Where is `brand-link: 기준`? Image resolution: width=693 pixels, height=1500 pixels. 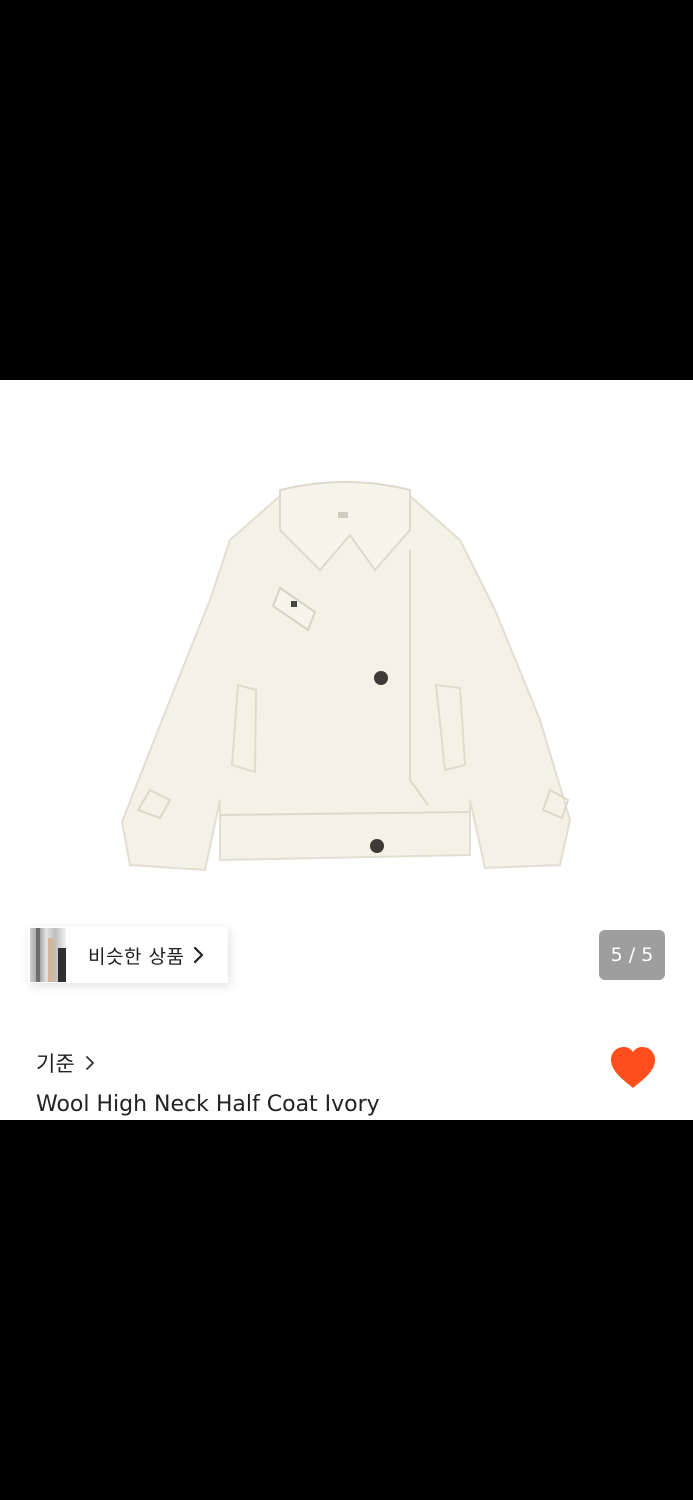 brand-link: 기준 is located at coordinates (65, 1063).